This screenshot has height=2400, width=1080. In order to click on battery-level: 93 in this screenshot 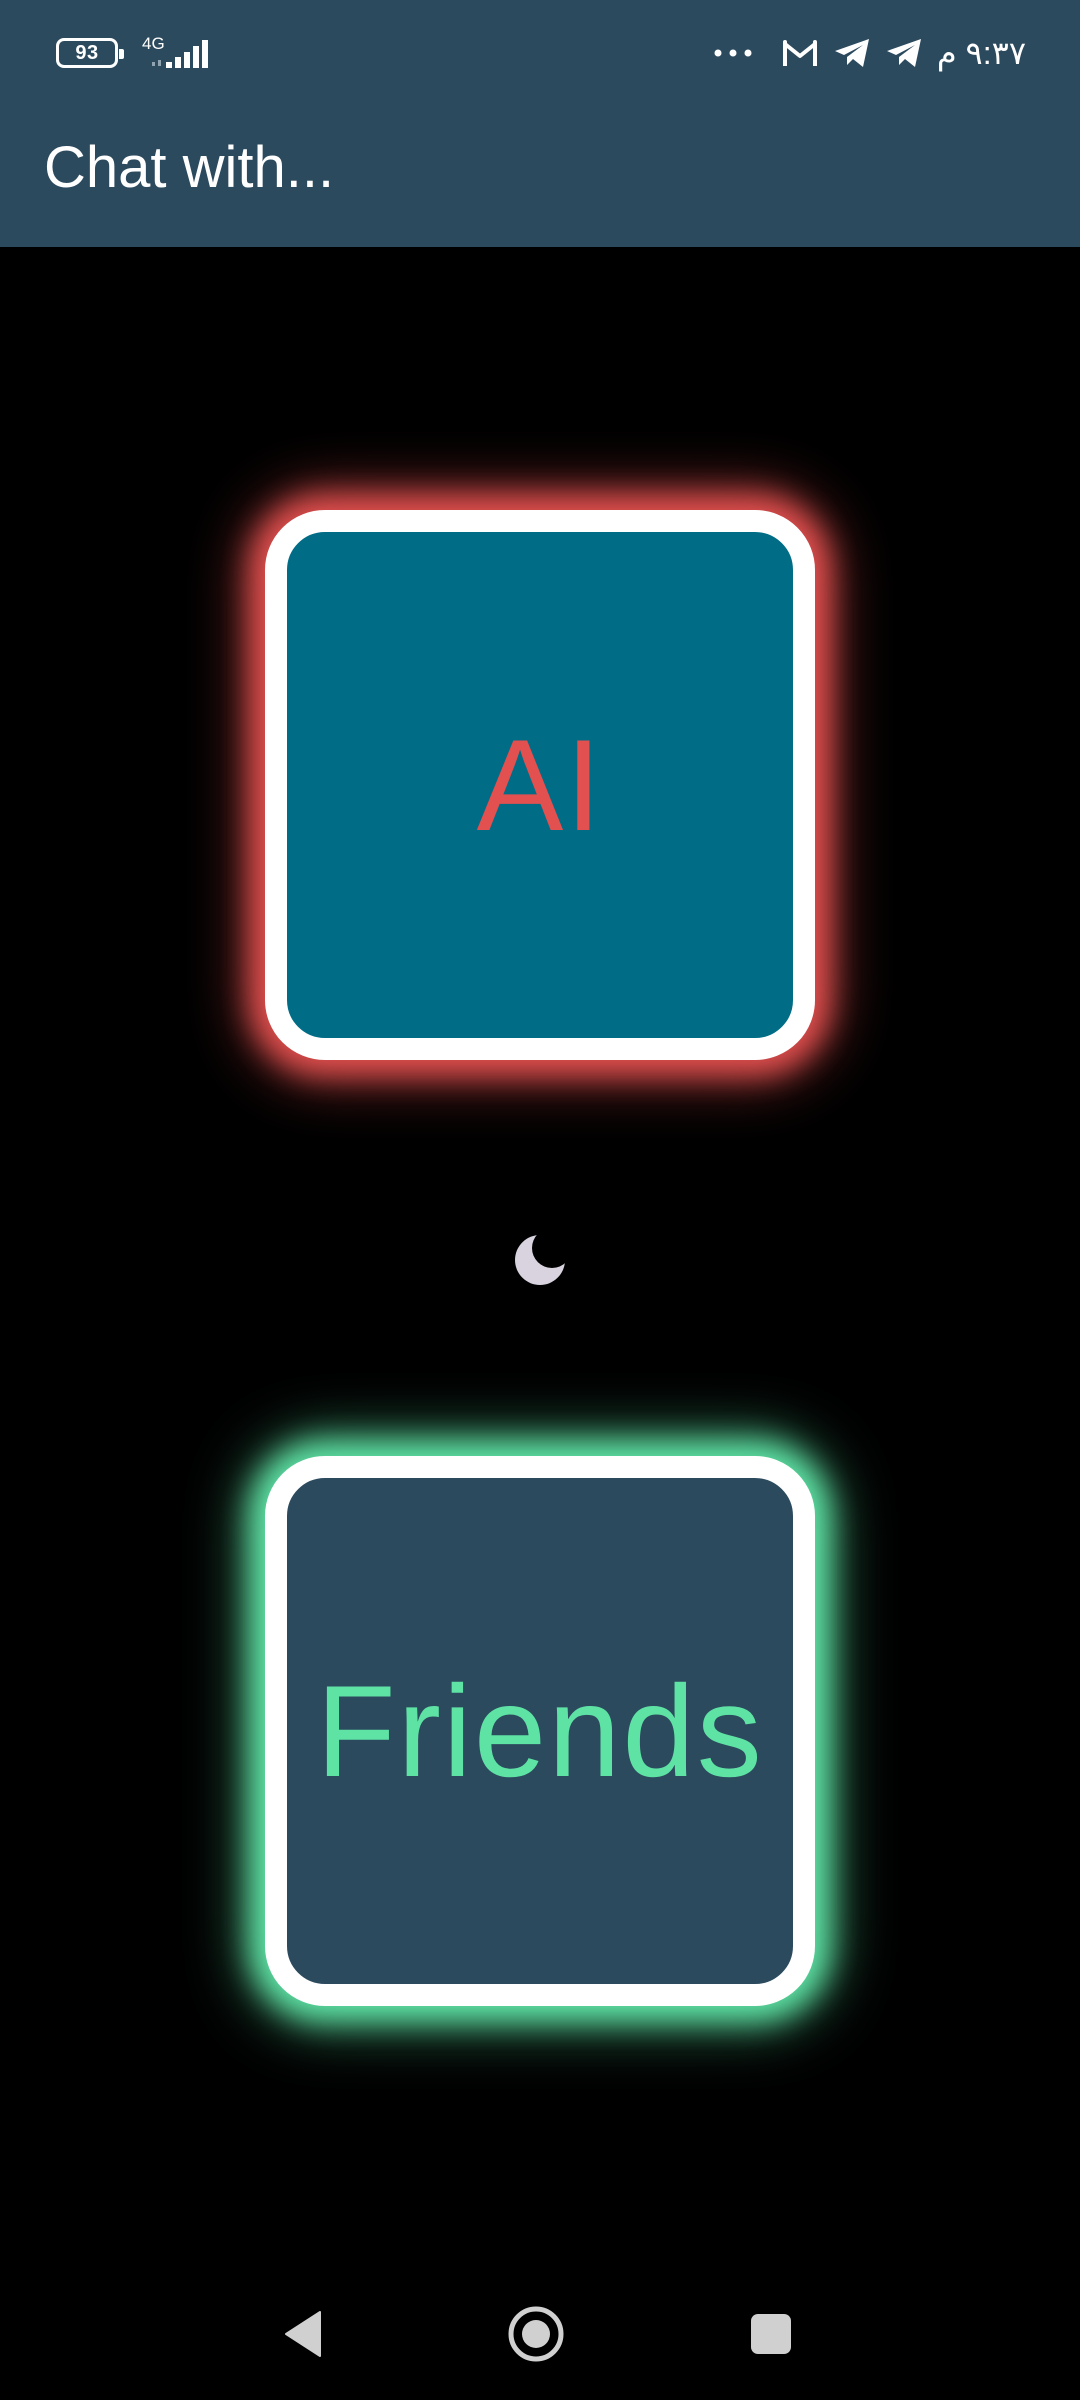, I will do `click(87, 52)`.